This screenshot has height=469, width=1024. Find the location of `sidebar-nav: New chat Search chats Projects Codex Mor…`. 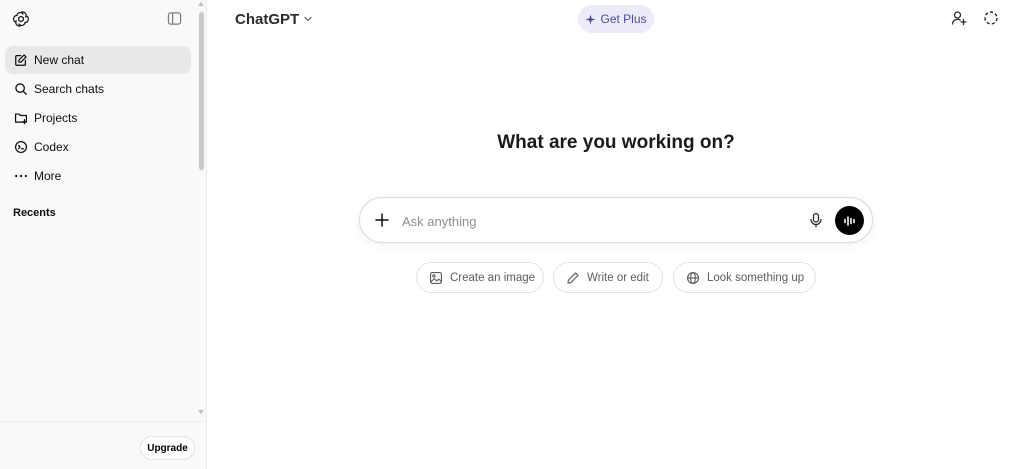

sidebar-nav: New chat Search chats Projects Codex Mor… is located at coordinates (98, 118).